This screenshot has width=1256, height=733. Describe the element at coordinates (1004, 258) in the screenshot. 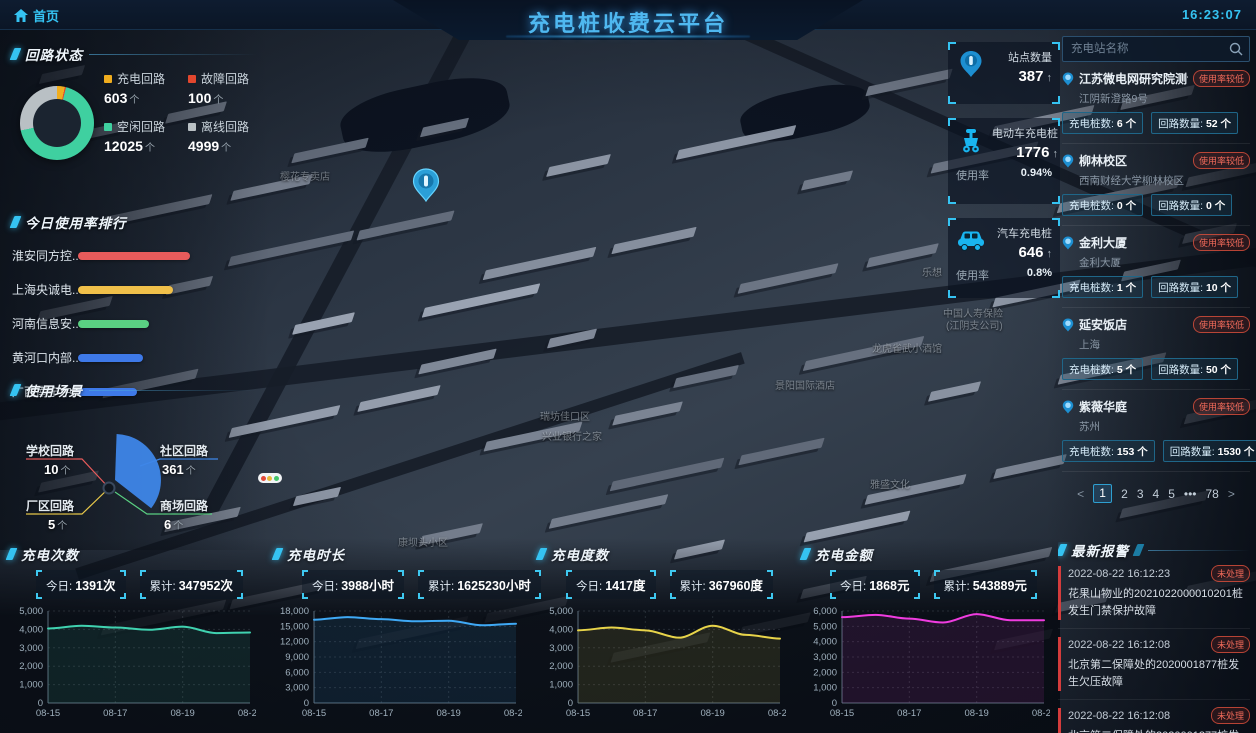

I see `stat-card-car-piles: 汽车充电桩 646 ↑ 使用率 0.8%` at that location.